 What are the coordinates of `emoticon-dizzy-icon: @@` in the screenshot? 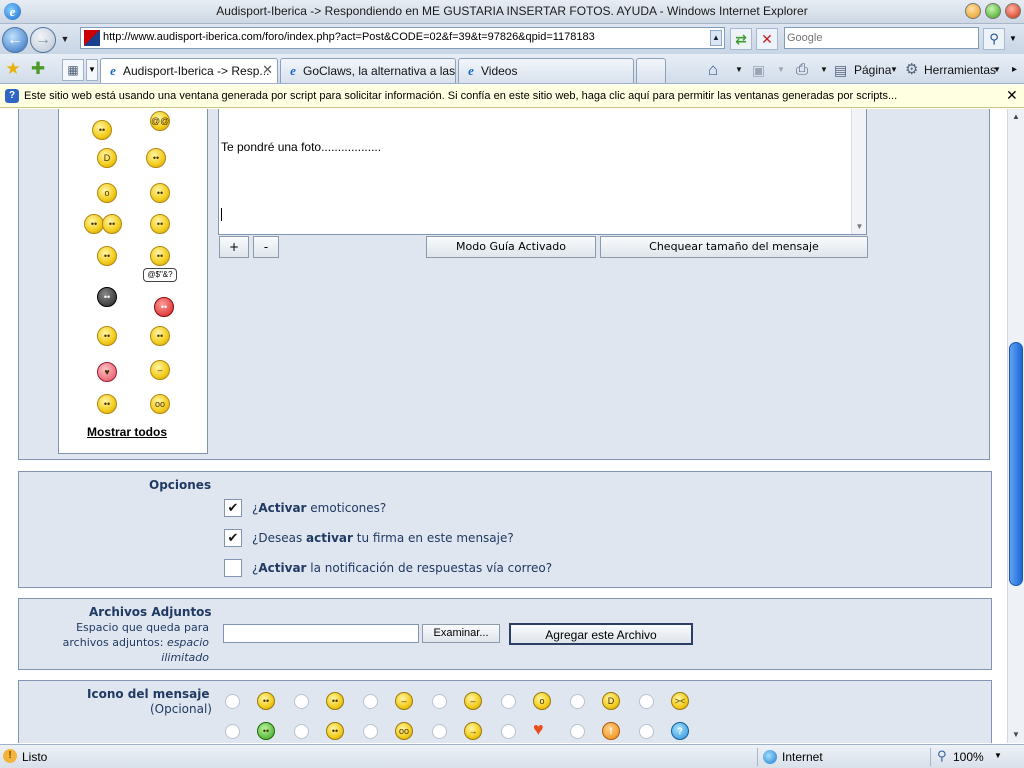 It's located at (160, 121).